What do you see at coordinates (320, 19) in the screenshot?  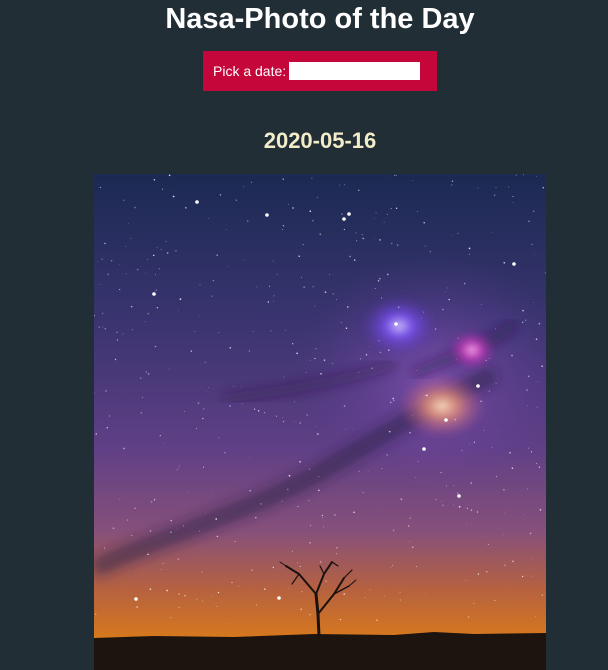 I see `page-title: Nasa-Photo of the Day` at bounding box center [320, 19].